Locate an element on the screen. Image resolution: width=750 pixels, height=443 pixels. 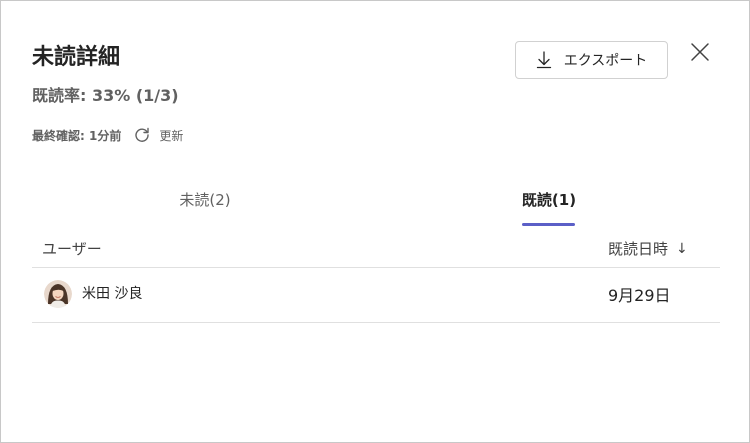
last-check-row: 最終確認: 1分前 更新 is located at coordinates (107, 135).